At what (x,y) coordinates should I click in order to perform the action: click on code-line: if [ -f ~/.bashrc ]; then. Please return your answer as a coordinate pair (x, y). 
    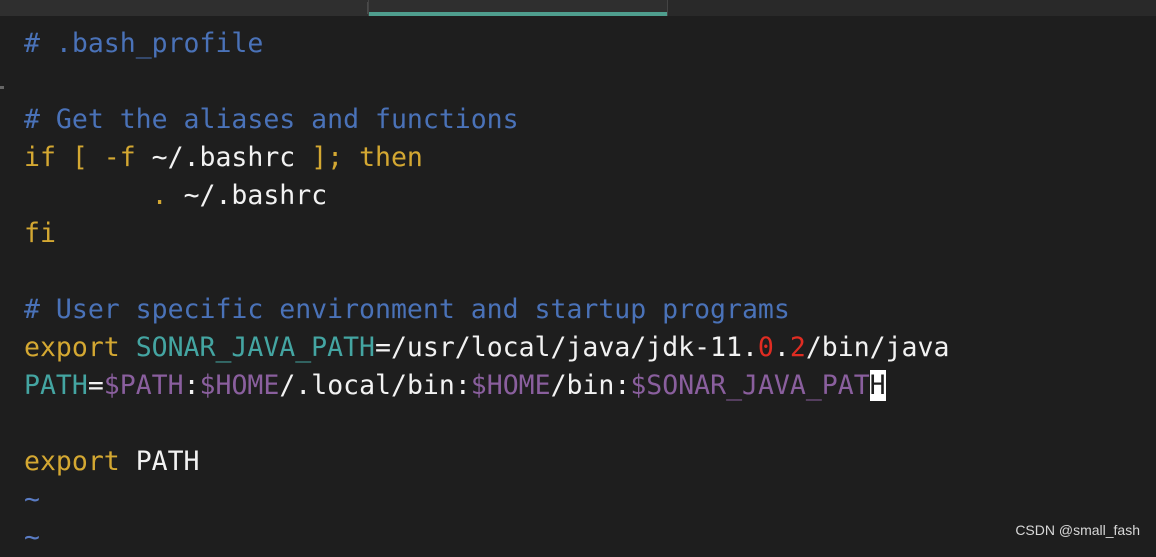
    Looking at the image, I should click on (486, 158).